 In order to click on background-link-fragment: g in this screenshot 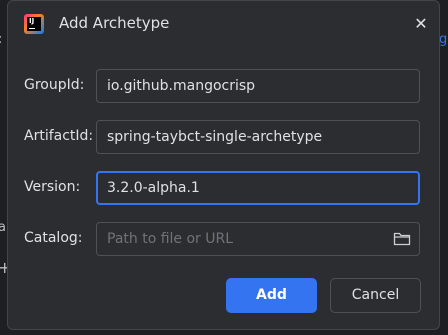, I will do `click(443, 39)`.